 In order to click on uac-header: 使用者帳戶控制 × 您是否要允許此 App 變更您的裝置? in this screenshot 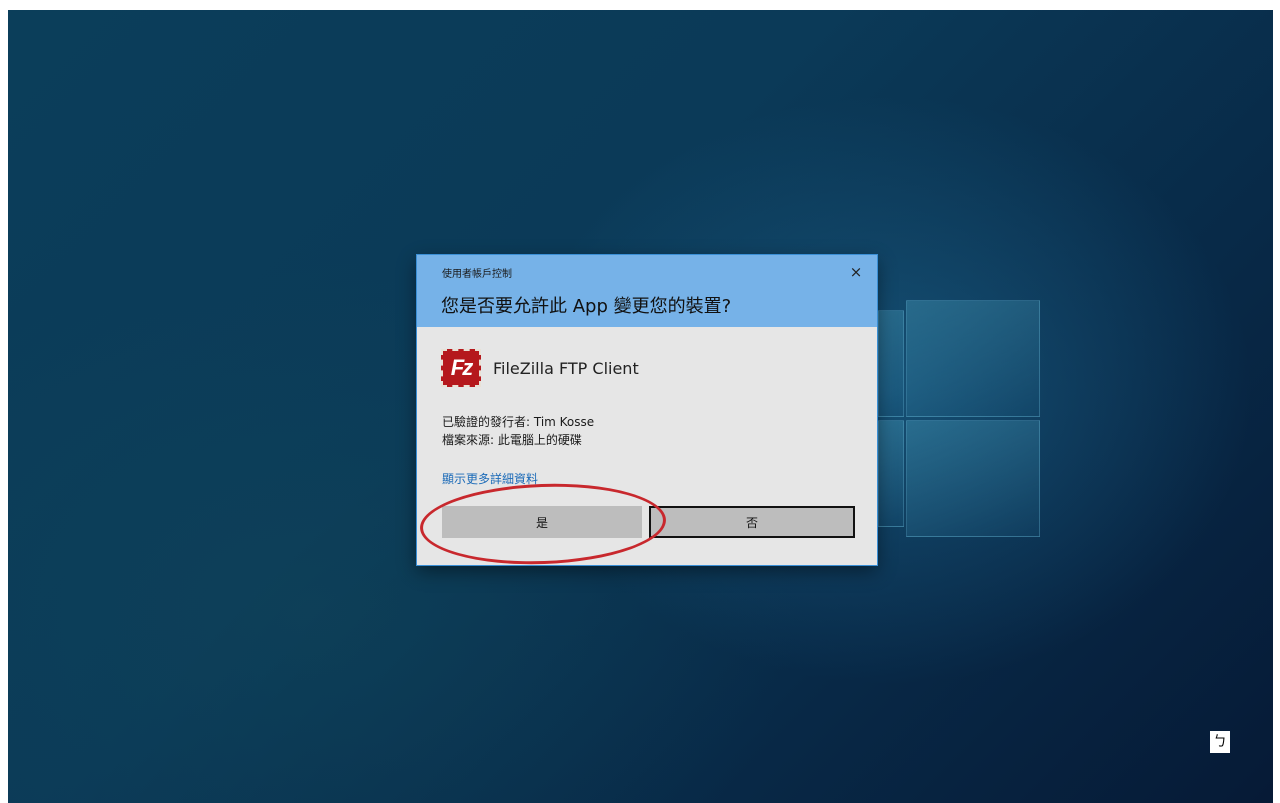, I will do `click(647, 291)`.